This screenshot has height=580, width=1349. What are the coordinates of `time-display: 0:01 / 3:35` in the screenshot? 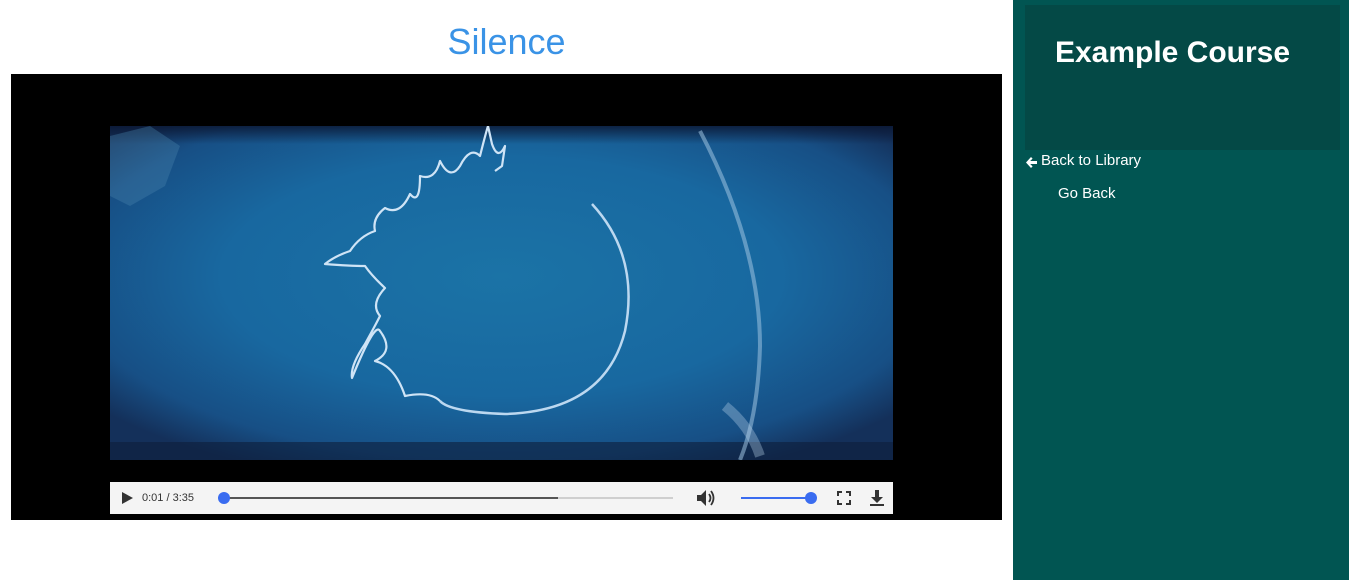 It's located at (168, 498).